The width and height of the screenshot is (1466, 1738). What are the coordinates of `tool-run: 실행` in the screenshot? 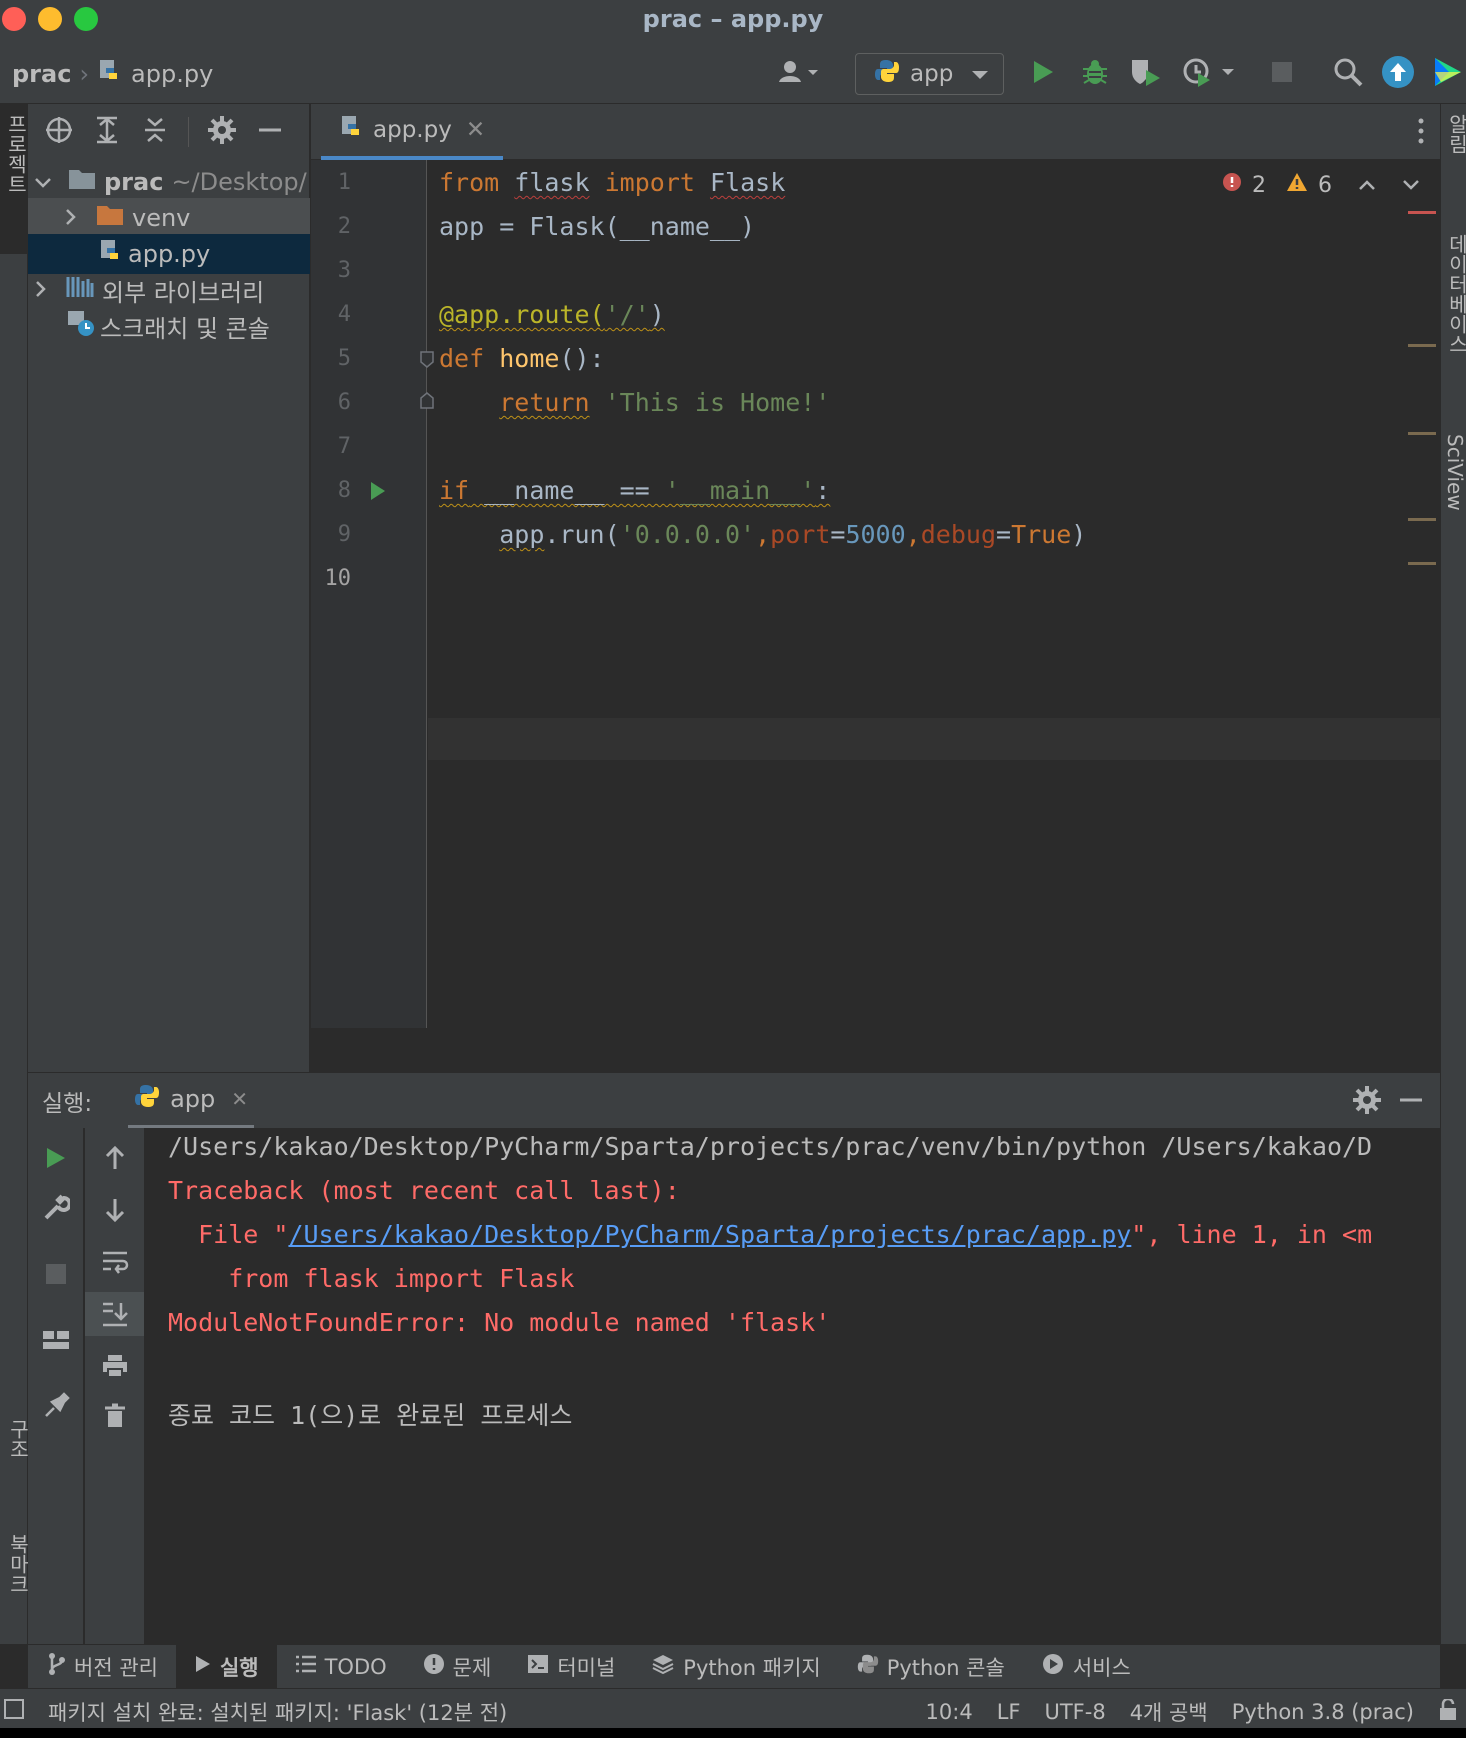 It's located at (226, 1666).